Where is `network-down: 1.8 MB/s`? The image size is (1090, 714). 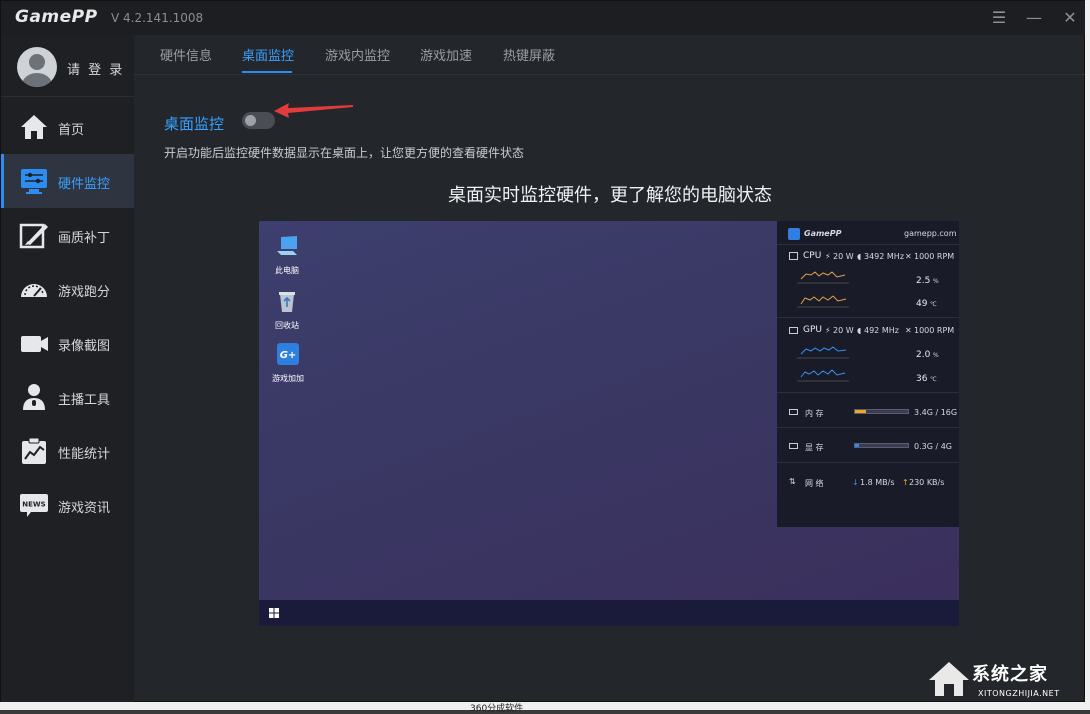 network-down: 1.8 MB/s is located at coordinates (877, 482).